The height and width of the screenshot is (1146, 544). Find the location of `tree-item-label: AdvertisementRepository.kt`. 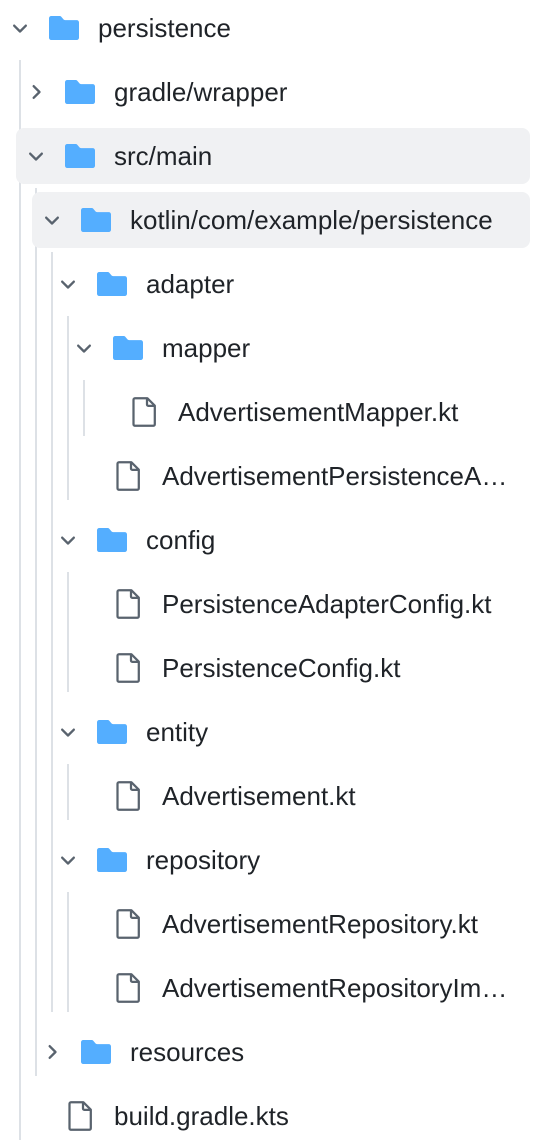

tree-item-label: AdvertisementRepository.kt is located at coordinates (320, 924).